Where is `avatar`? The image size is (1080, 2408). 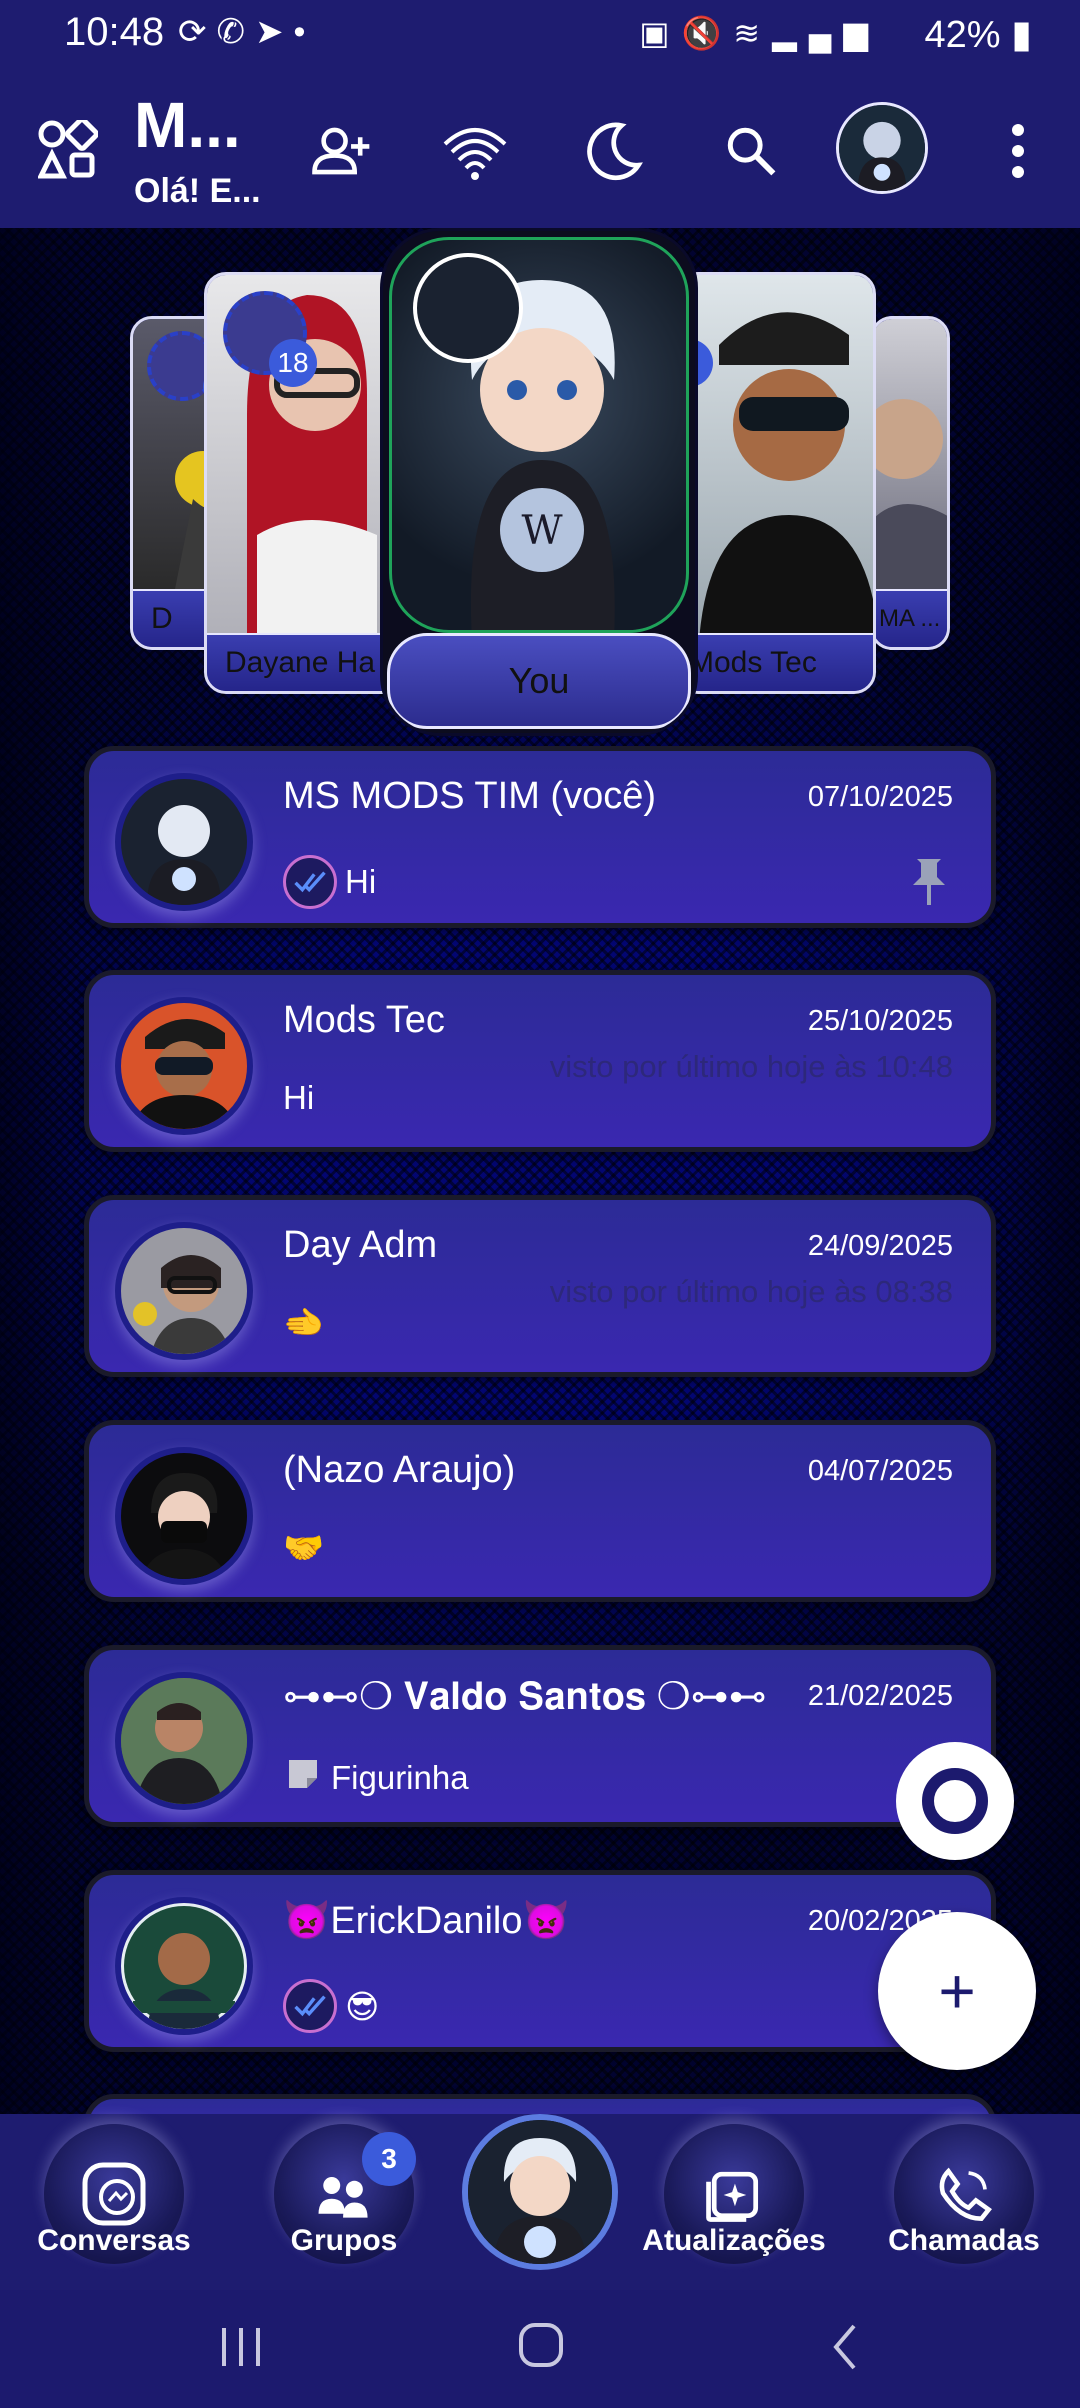
avatar is located at coordinates (882, 148).